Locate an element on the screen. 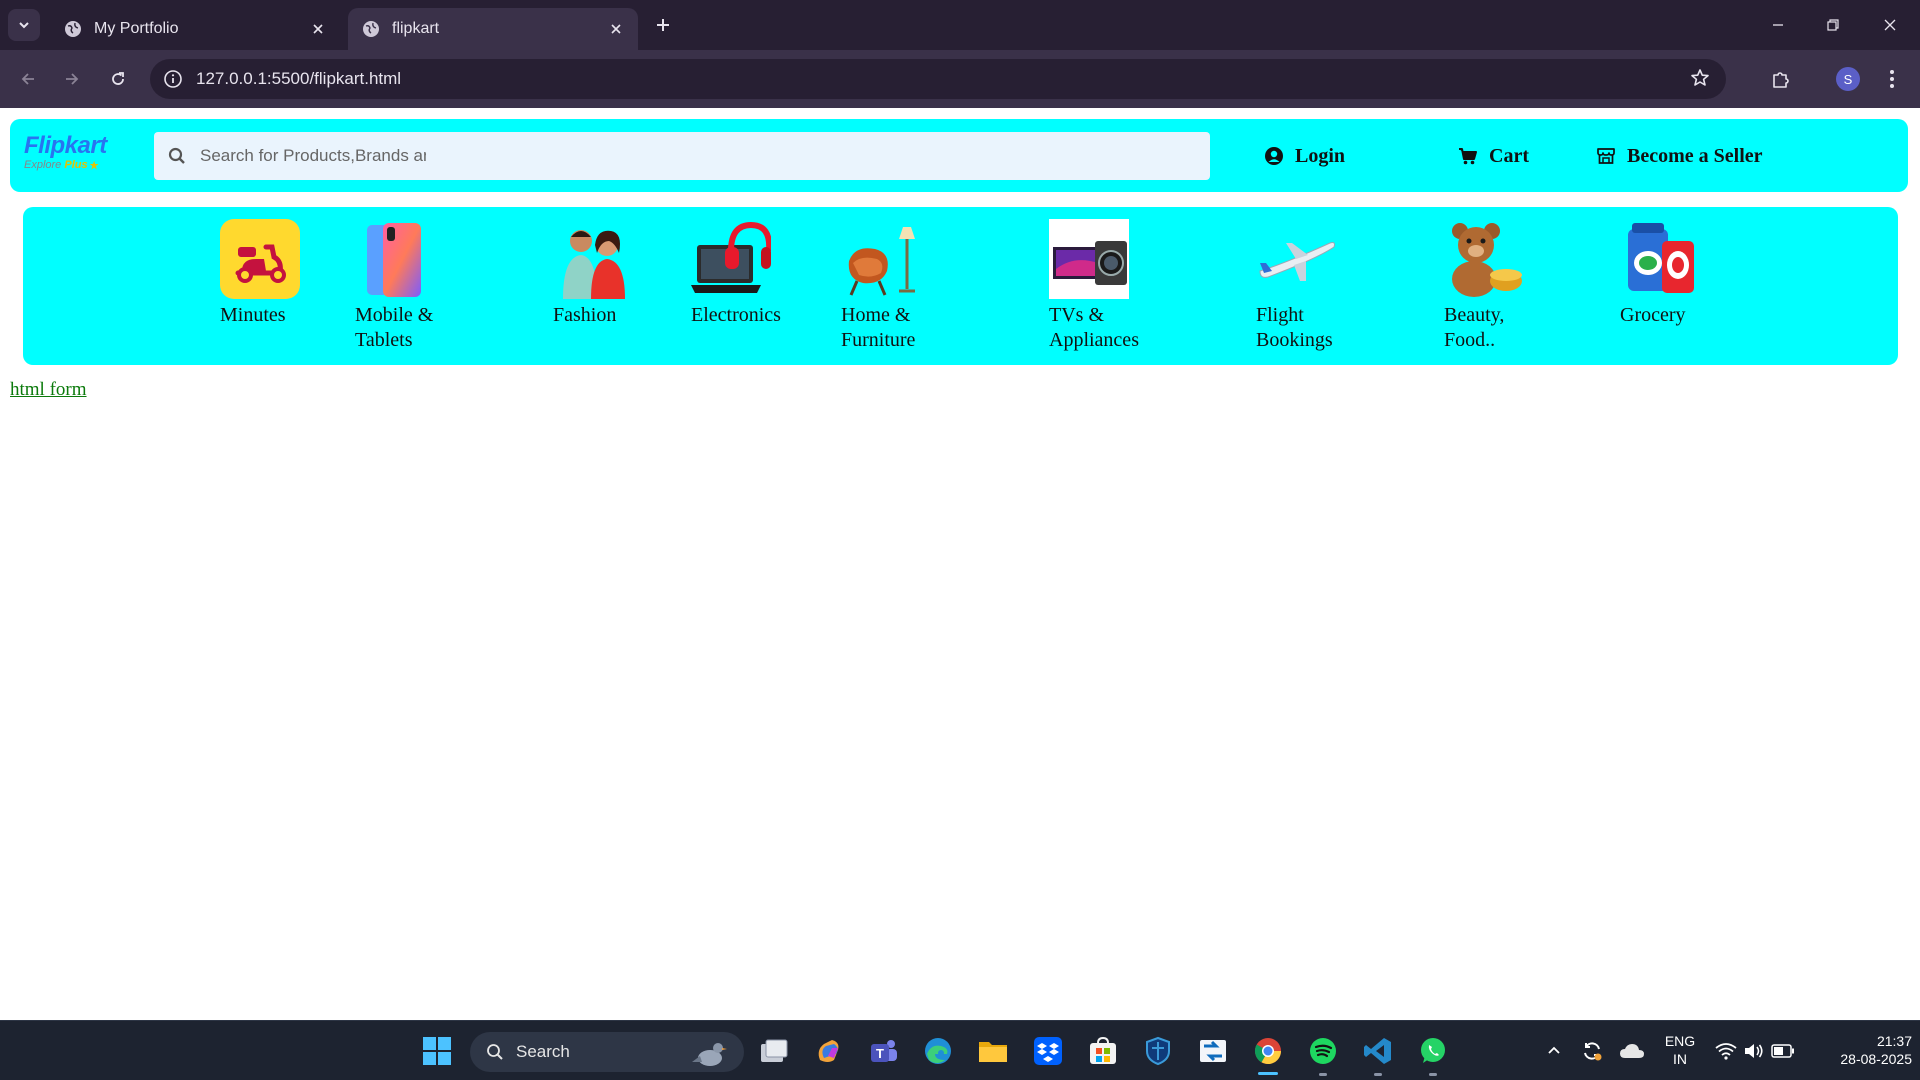  chrome-app is located at coordinates (1268, 1051).